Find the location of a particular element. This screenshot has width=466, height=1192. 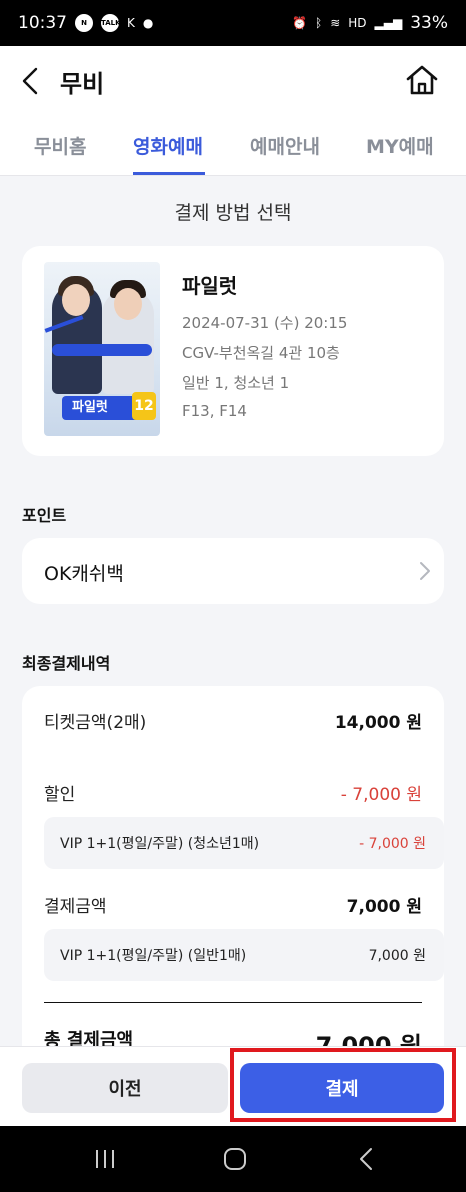

ticket-amount-row: 티켓금액(2매) 14,000 원 is located at coordinates (233, 720).